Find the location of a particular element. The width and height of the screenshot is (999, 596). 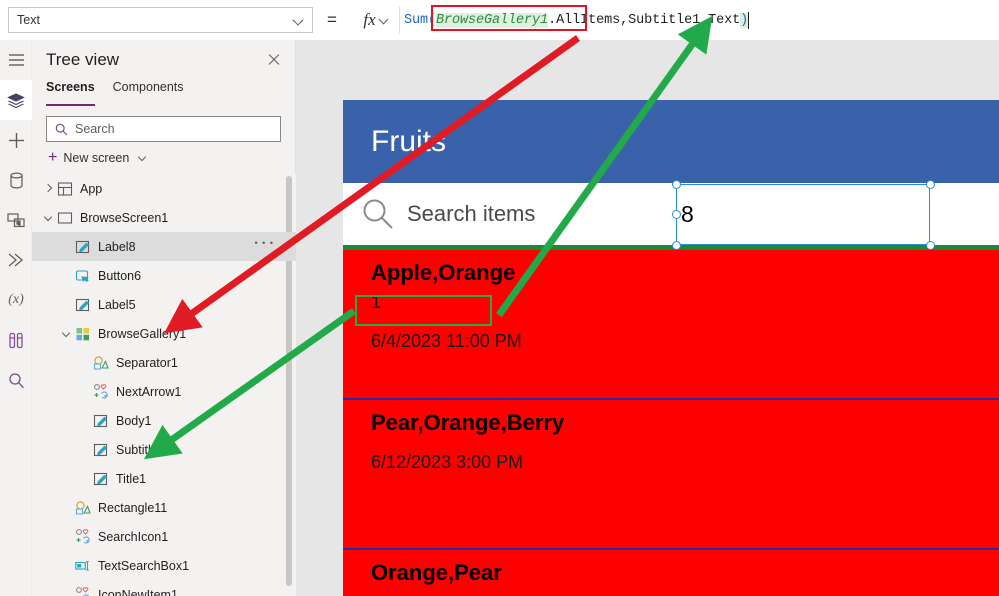

selection-handle-top-left is located at coordinates (676, 184).